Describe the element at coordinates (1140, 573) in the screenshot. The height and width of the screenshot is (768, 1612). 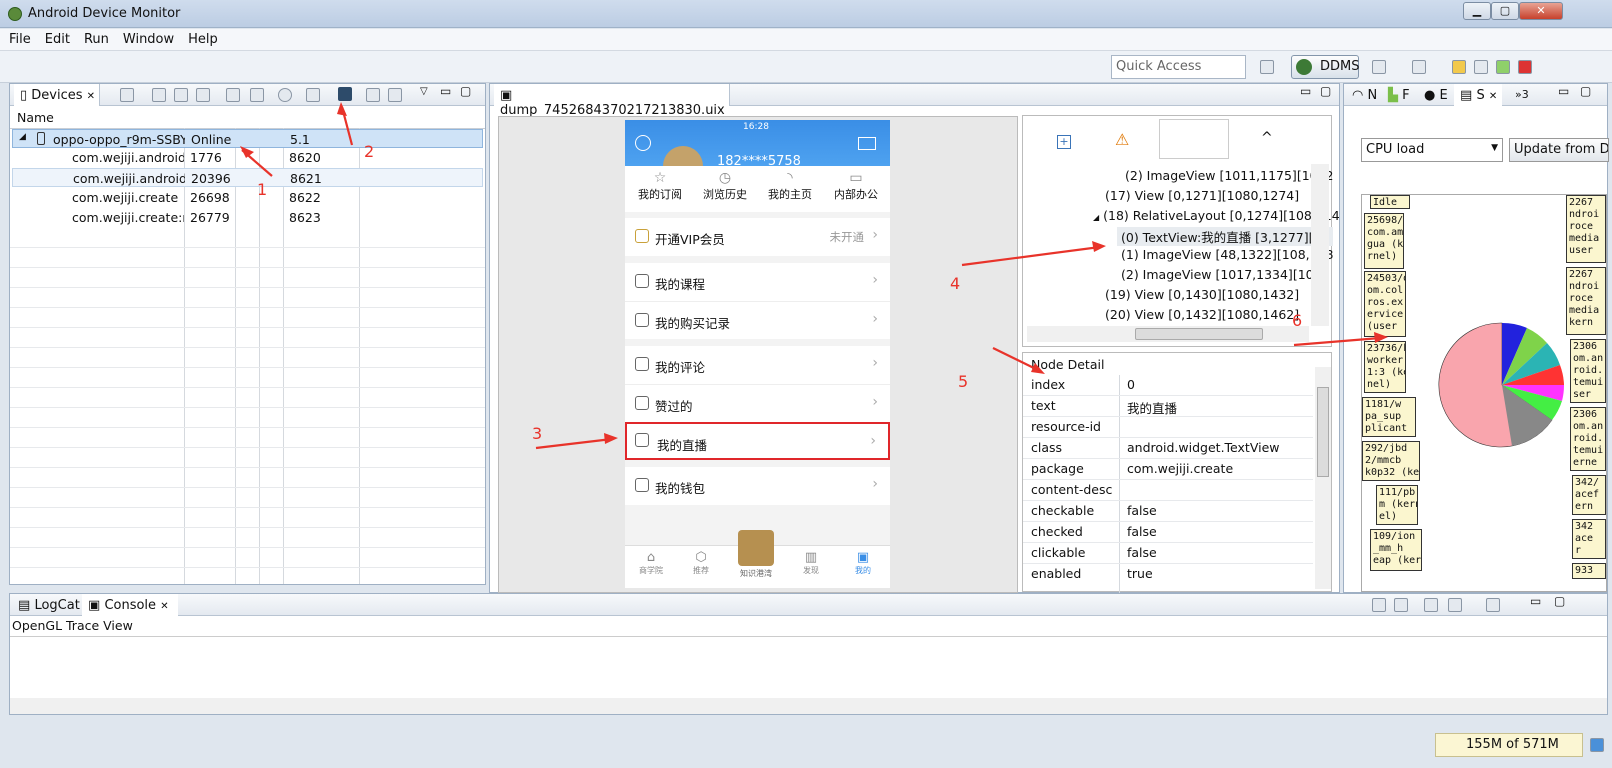
I see `detail-value: true` at that location.